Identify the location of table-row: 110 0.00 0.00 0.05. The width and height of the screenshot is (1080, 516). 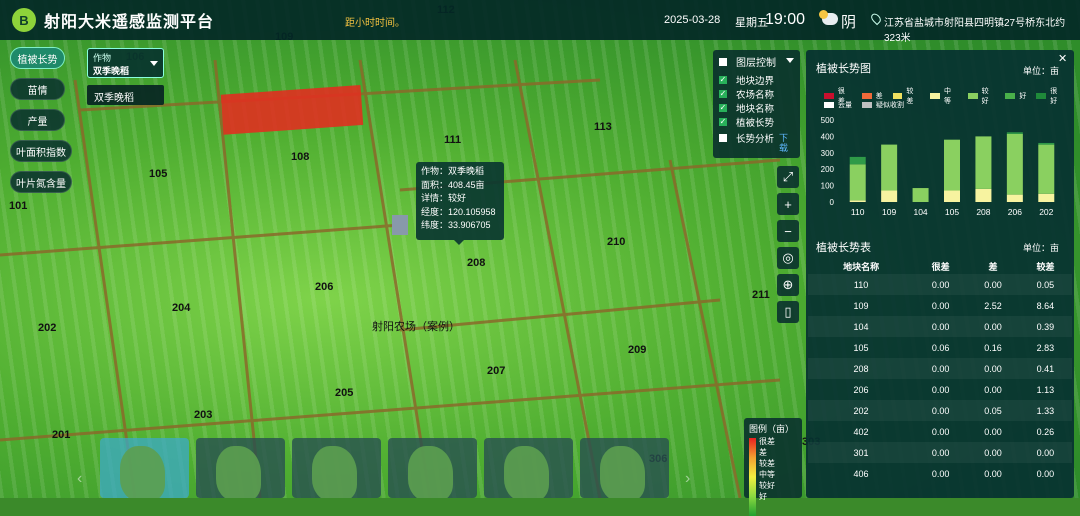
(940, 284).